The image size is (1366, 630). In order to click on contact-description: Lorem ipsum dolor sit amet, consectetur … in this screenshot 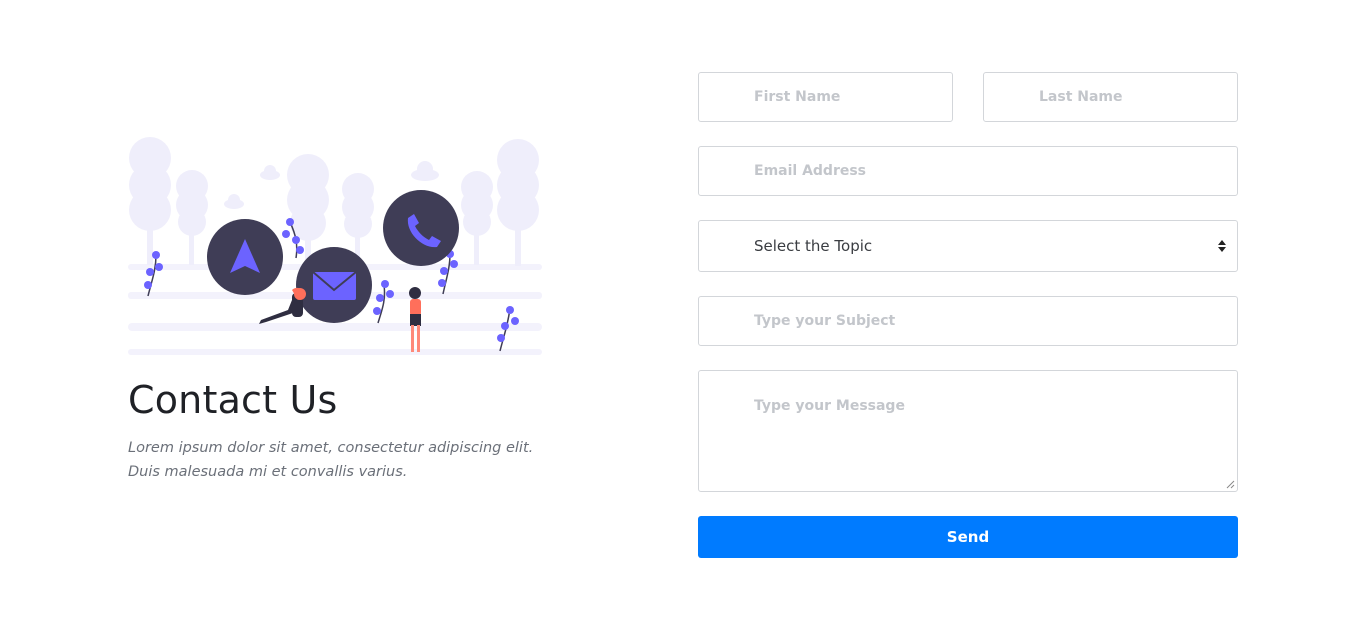, I will do `click(338, 460)`.